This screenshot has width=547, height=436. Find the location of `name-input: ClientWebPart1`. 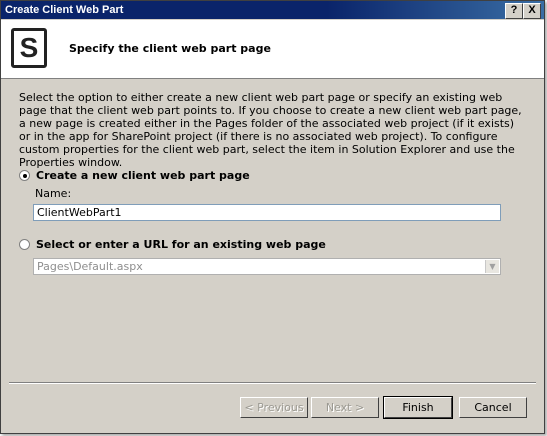

name-input: ClientWebPart1 is located at coordinates (267, 212).